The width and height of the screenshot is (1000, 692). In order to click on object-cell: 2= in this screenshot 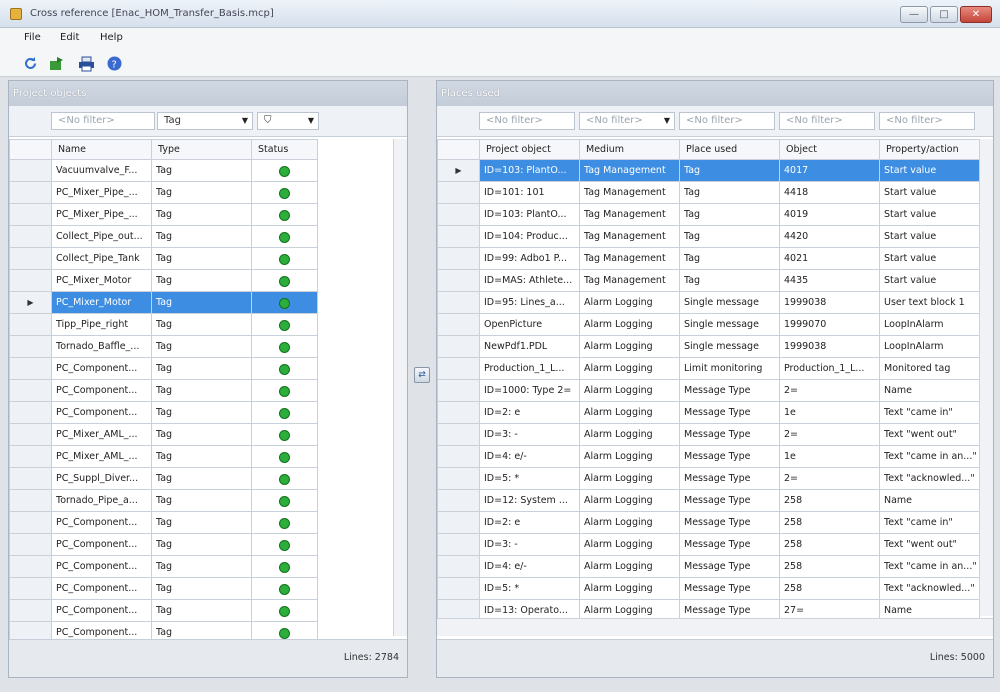, I will do `click(829, 390)`.